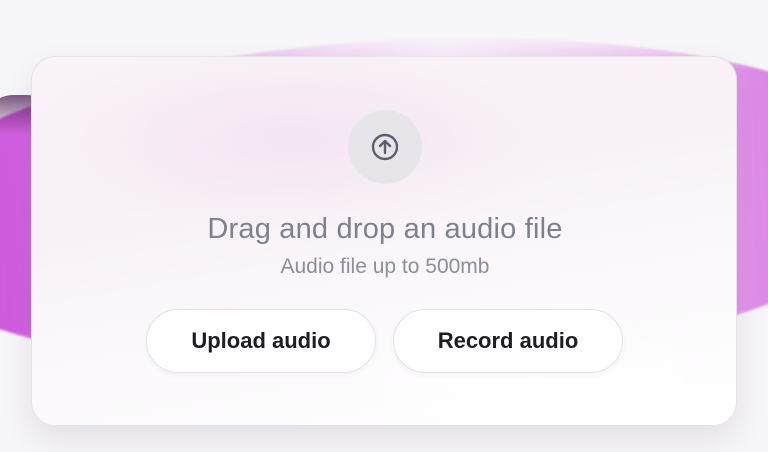 Image resolution: width=768 pixels, height=452 pixels. What do you see at coordinates (508, 341) in the screenshot?
I see `record-audio-button: Record audio` at bounding box center [508, 341].